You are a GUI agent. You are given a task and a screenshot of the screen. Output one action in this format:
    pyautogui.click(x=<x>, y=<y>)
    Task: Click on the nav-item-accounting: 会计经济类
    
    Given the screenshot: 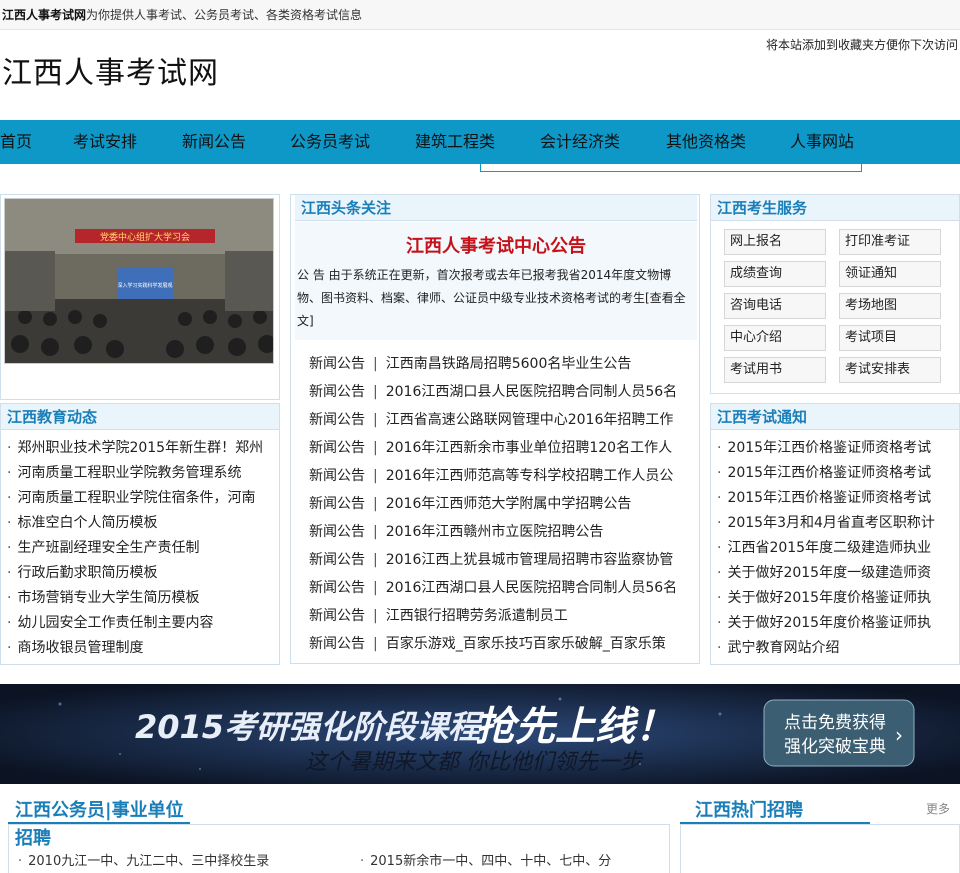 What is the action you would take?
    pyautogui.click(x=580, y=142)
    